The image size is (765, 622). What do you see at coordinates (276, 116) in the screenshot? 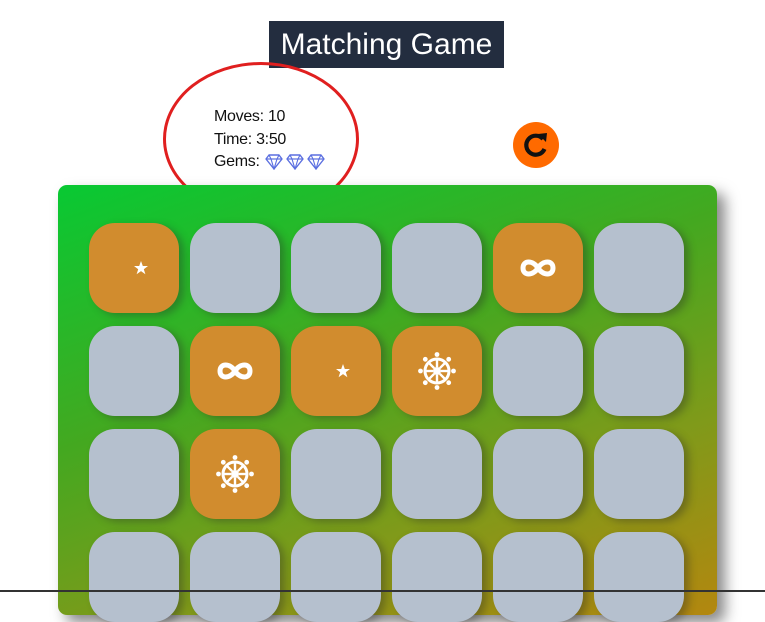
I see `moves-value: 10` at bounding box center [276, 116].